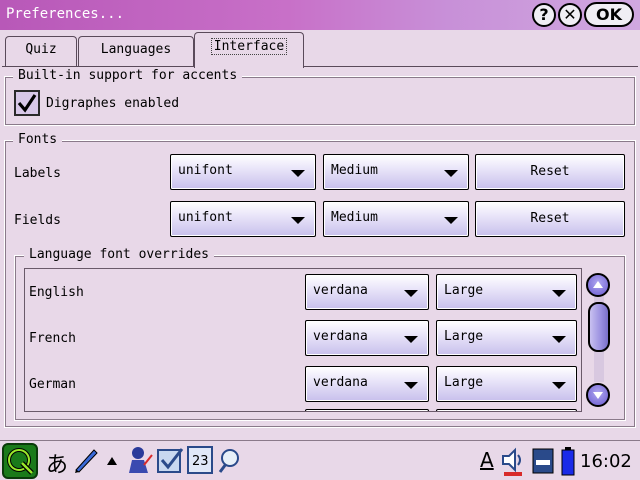  What do you see at coordinates (230, 460) in the screenshot?
I see `search-person-icon` at bounding box center [230, 460].